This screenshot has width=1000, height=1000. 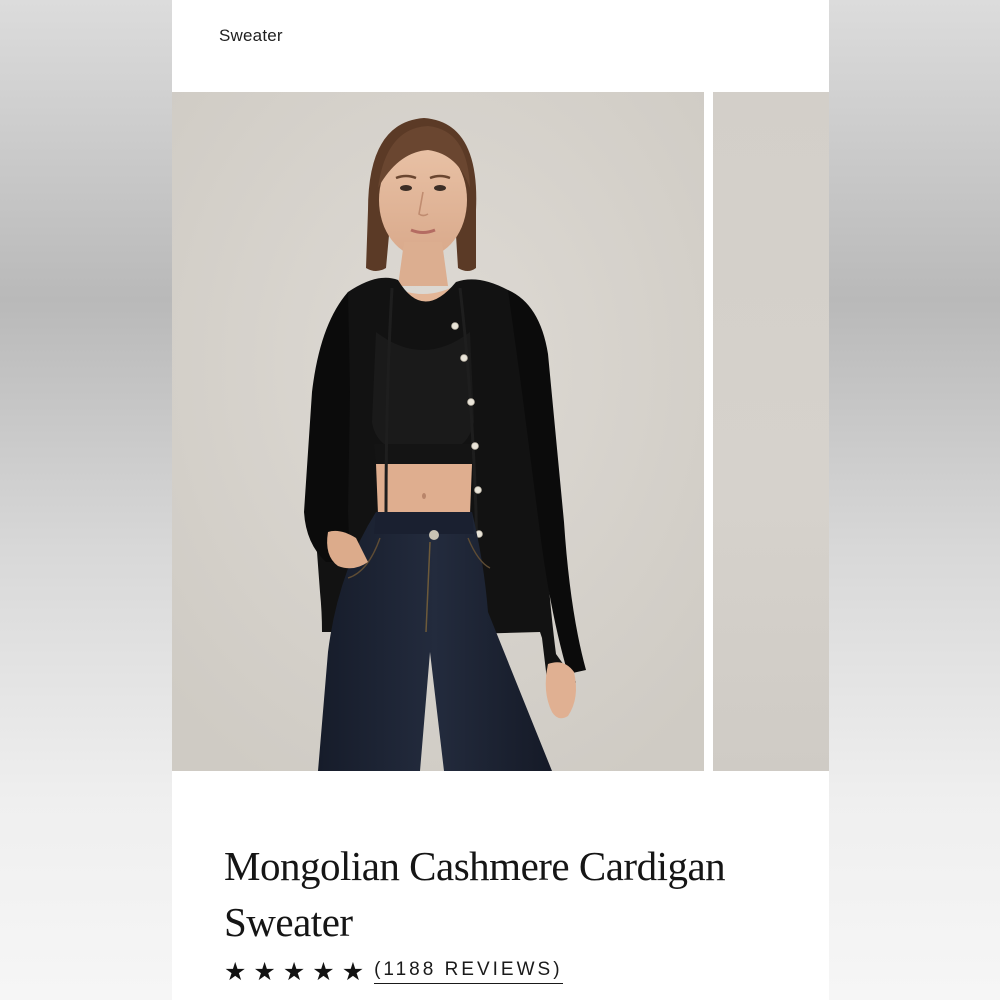 What do you see at coordinates (251, 36) in the screenshot?
I see `breadcrumb-category: Sweater` at bounding box center [251, 36].